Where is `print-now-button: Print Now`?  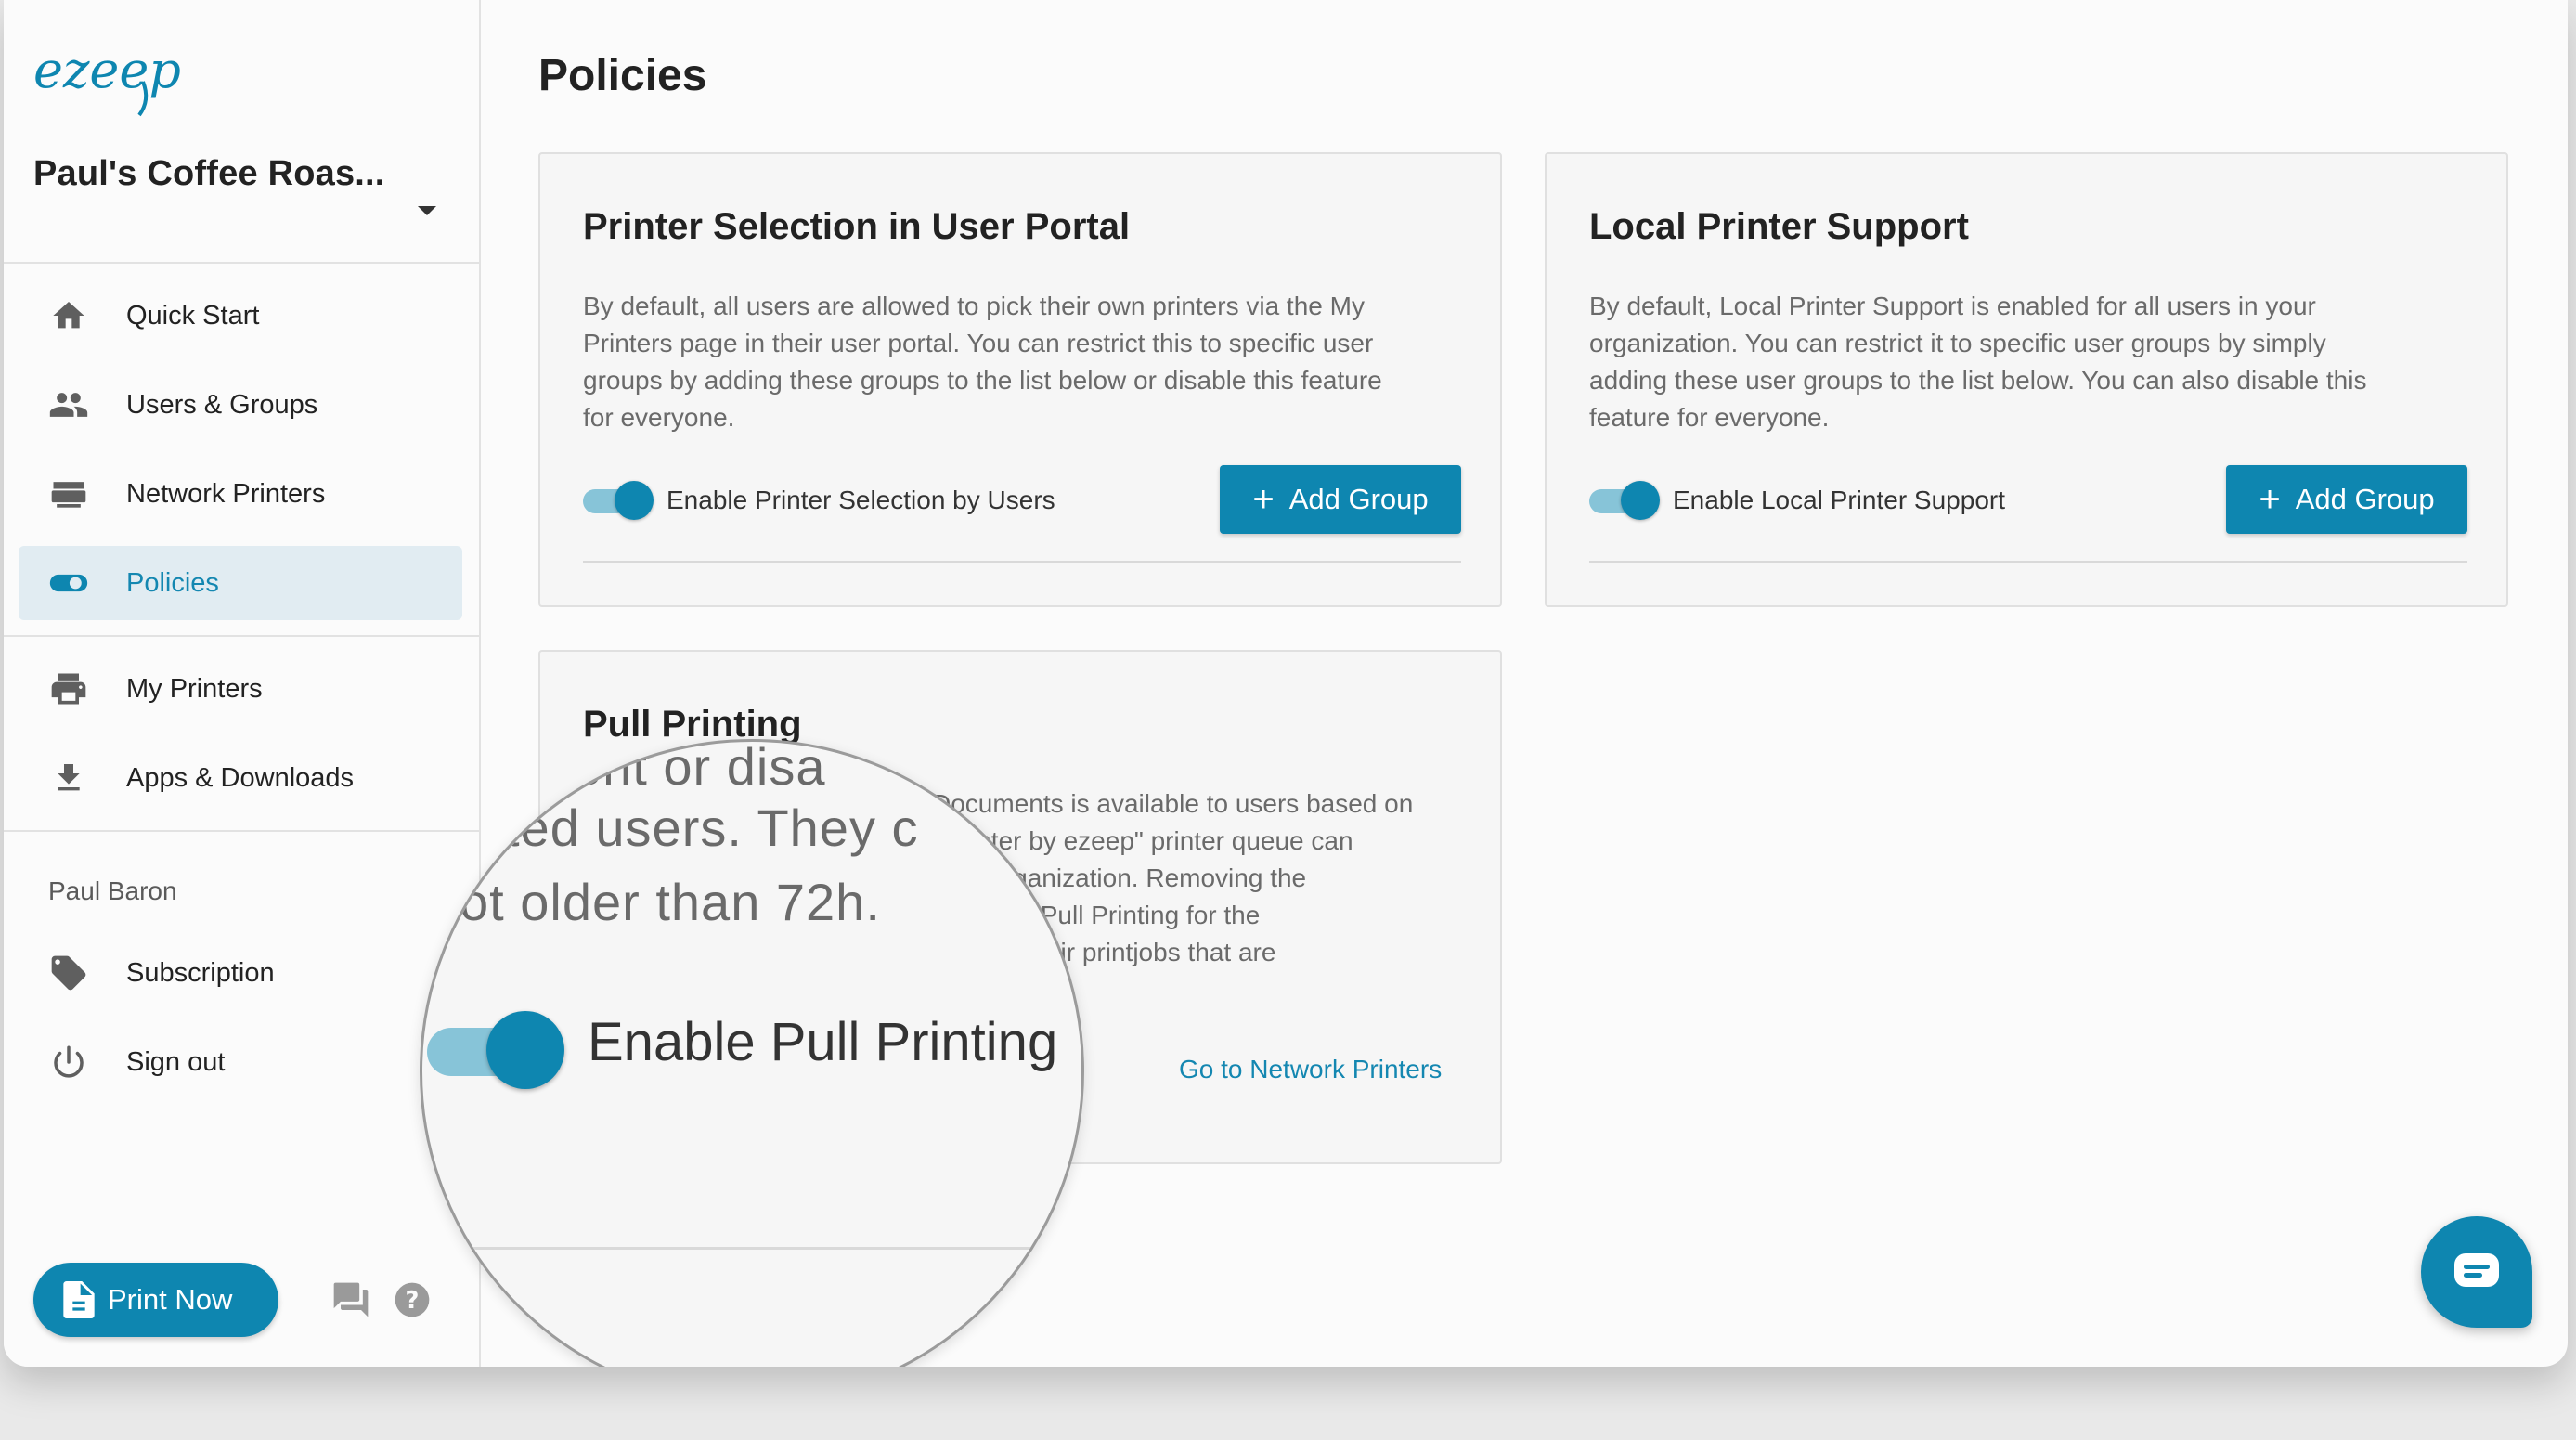
print-now-button: Print Now is located at coordinates (155, 1300).